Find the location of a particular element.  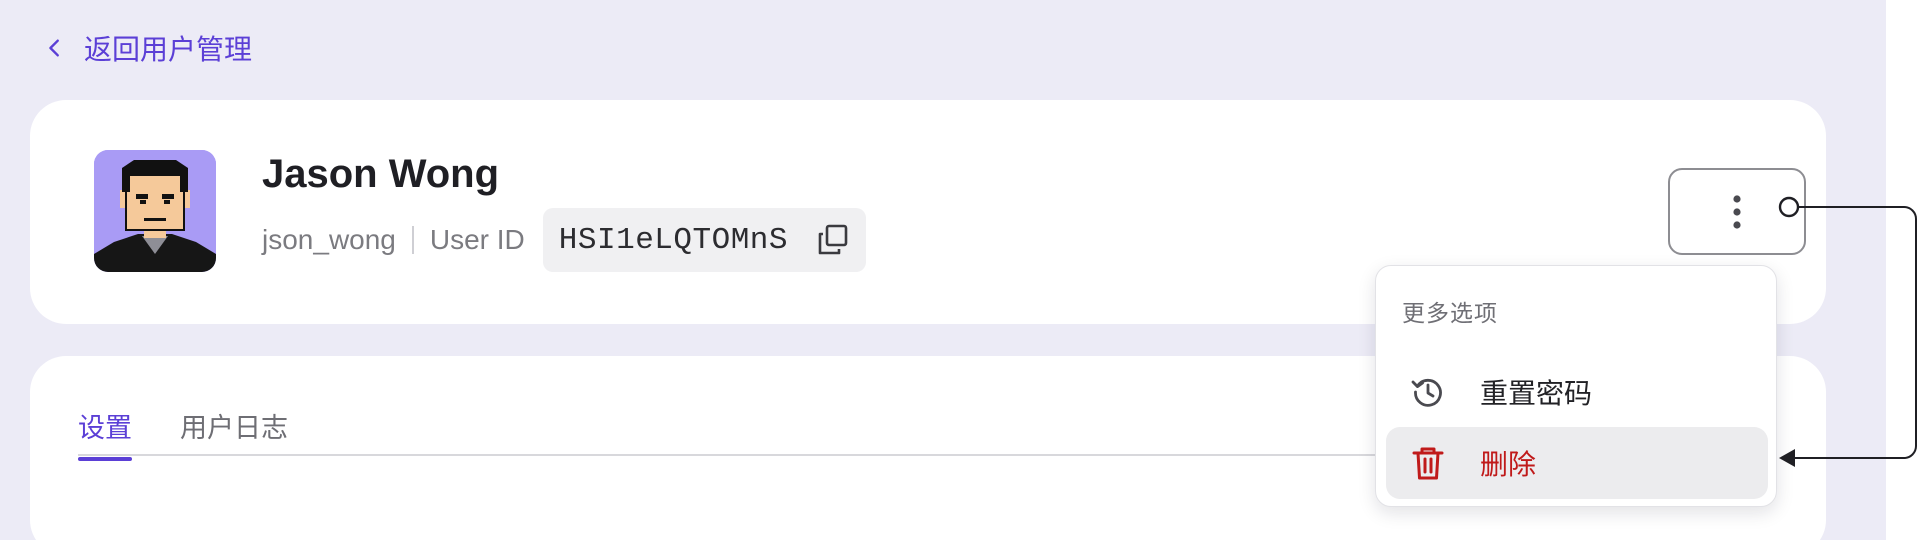

menu-item-delete: 删除 is located at coordinates (1577, 463).